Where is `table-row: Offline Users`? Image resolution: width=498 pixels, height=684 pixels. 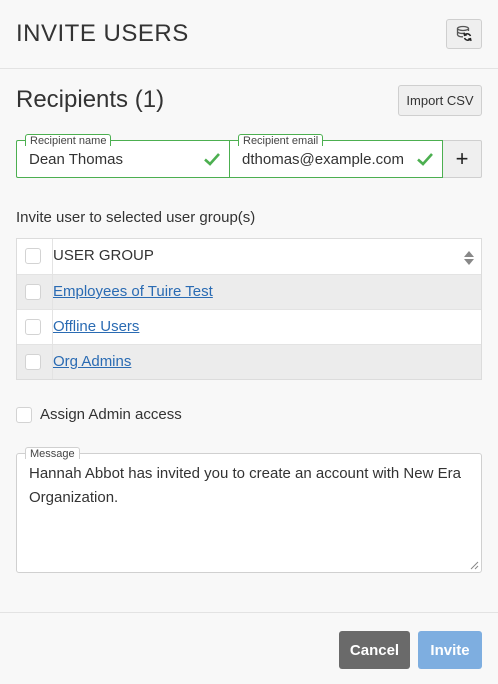
table-row: Offline Users is located at coordinates (249, 326).